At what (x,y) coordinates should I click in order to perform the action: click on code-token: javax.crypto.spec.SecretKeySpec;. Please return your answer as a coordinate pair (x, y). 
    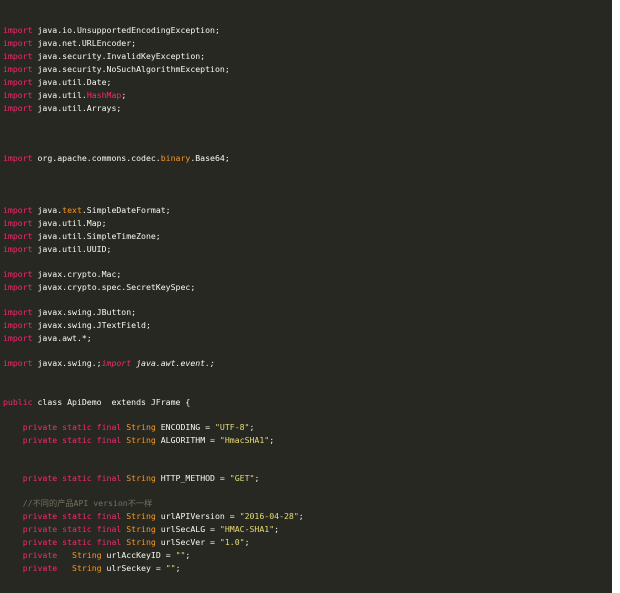
    Looking at the image, I should click on (114, 287).